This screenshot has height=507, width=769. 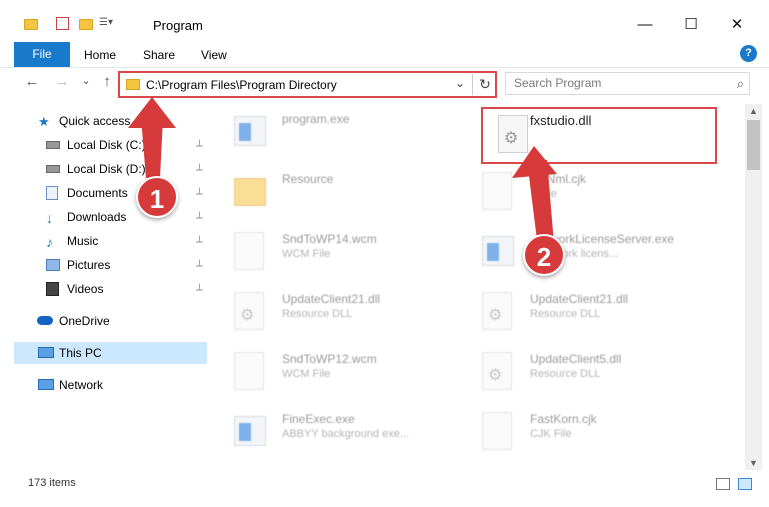 I want to click on sidebar-item-videos: Videos ⟂, so click(x=117, y=289).